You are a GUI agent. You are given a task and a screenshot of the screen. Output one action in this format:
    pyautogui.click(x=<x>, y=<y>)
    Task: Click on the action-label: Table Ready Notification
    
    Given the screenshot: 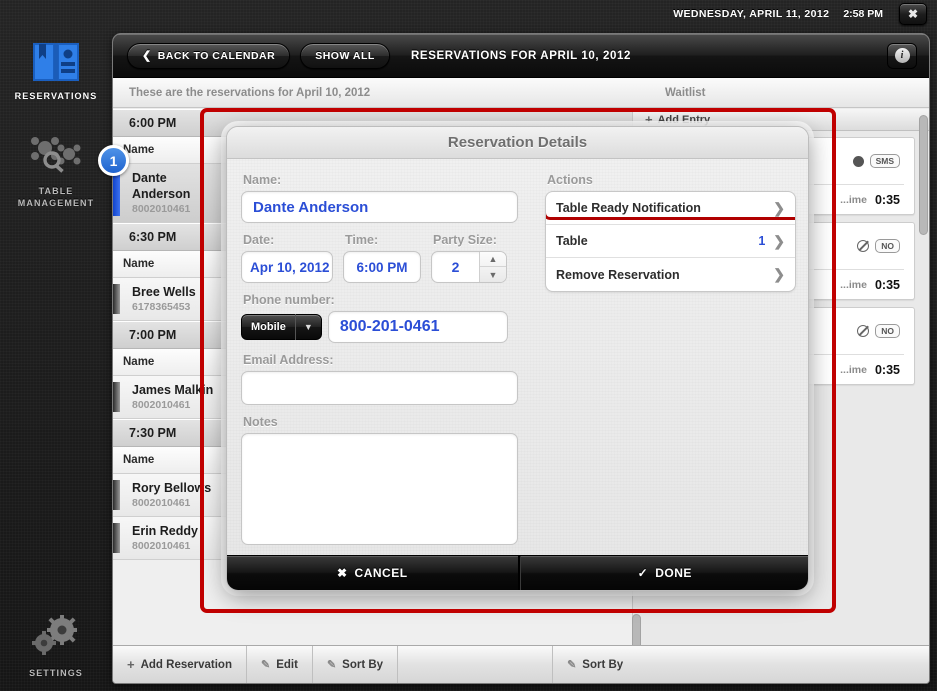 What is the action you would take?
    pyautogui.click(x=628, y=208)
    